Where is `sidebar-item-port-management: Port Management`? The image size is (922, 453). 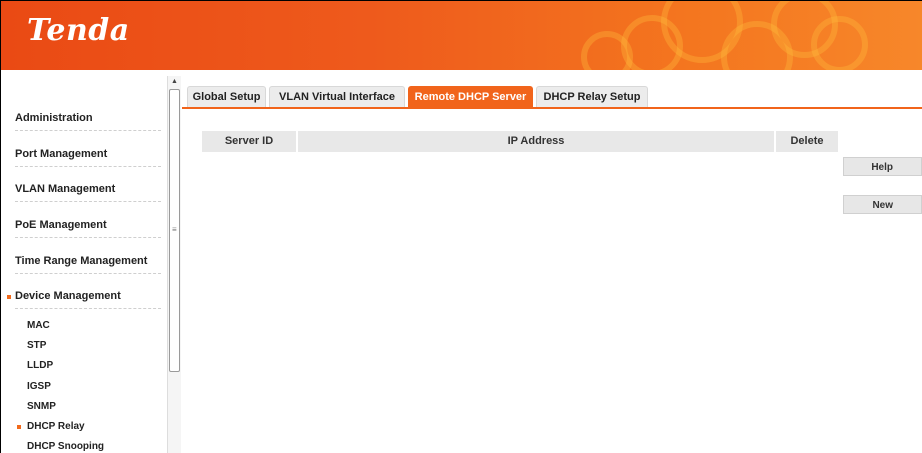 sidebar-item-port-management: Port Management is located at coordinates (87, 154).